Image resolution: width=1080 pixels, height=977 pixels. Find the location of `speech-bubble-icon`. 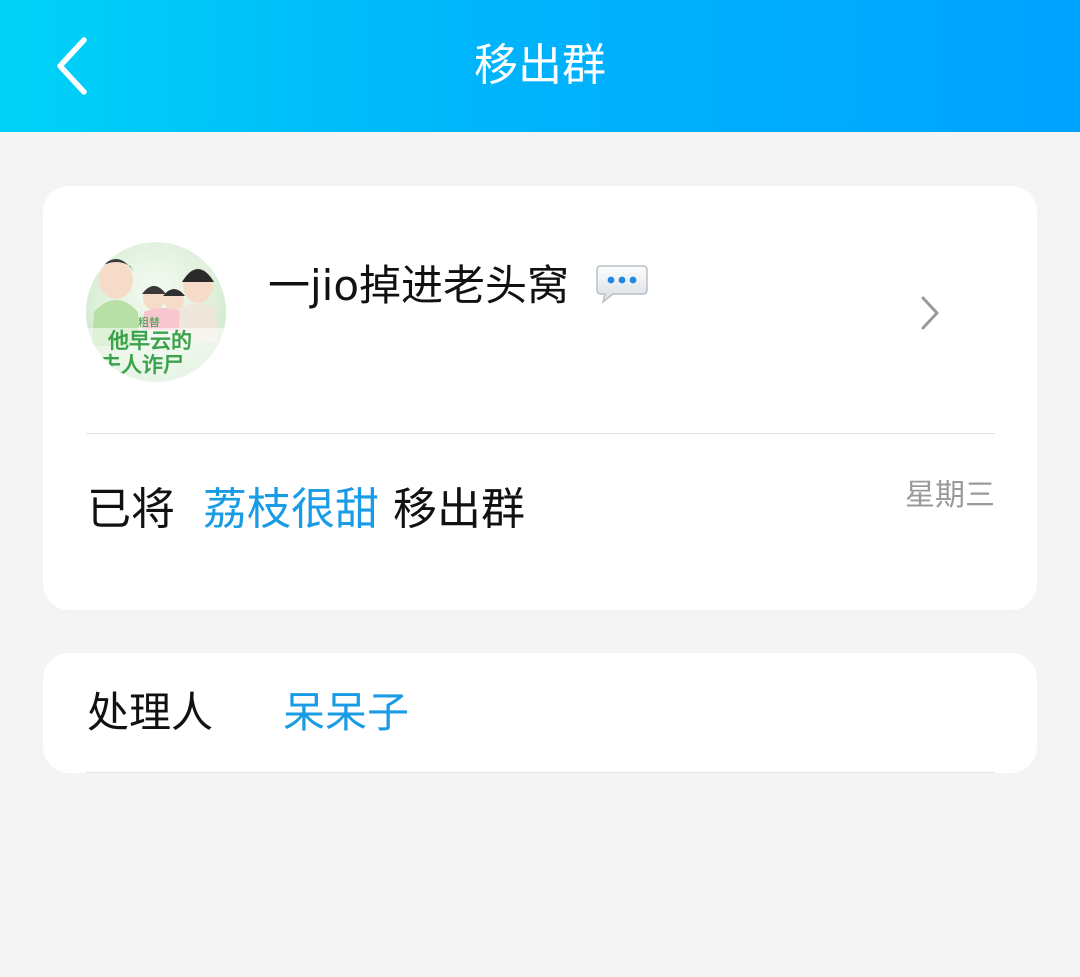

speech-bubble-icon is located at coordinates (622, 284).